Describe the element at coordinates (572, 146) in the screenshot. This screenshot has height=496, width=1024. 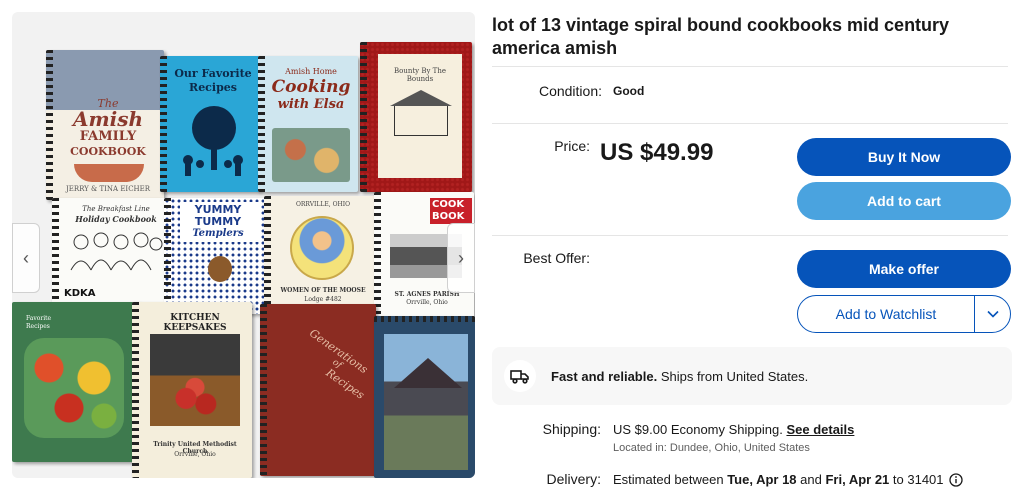
I see `price-label: Price:` at that location.